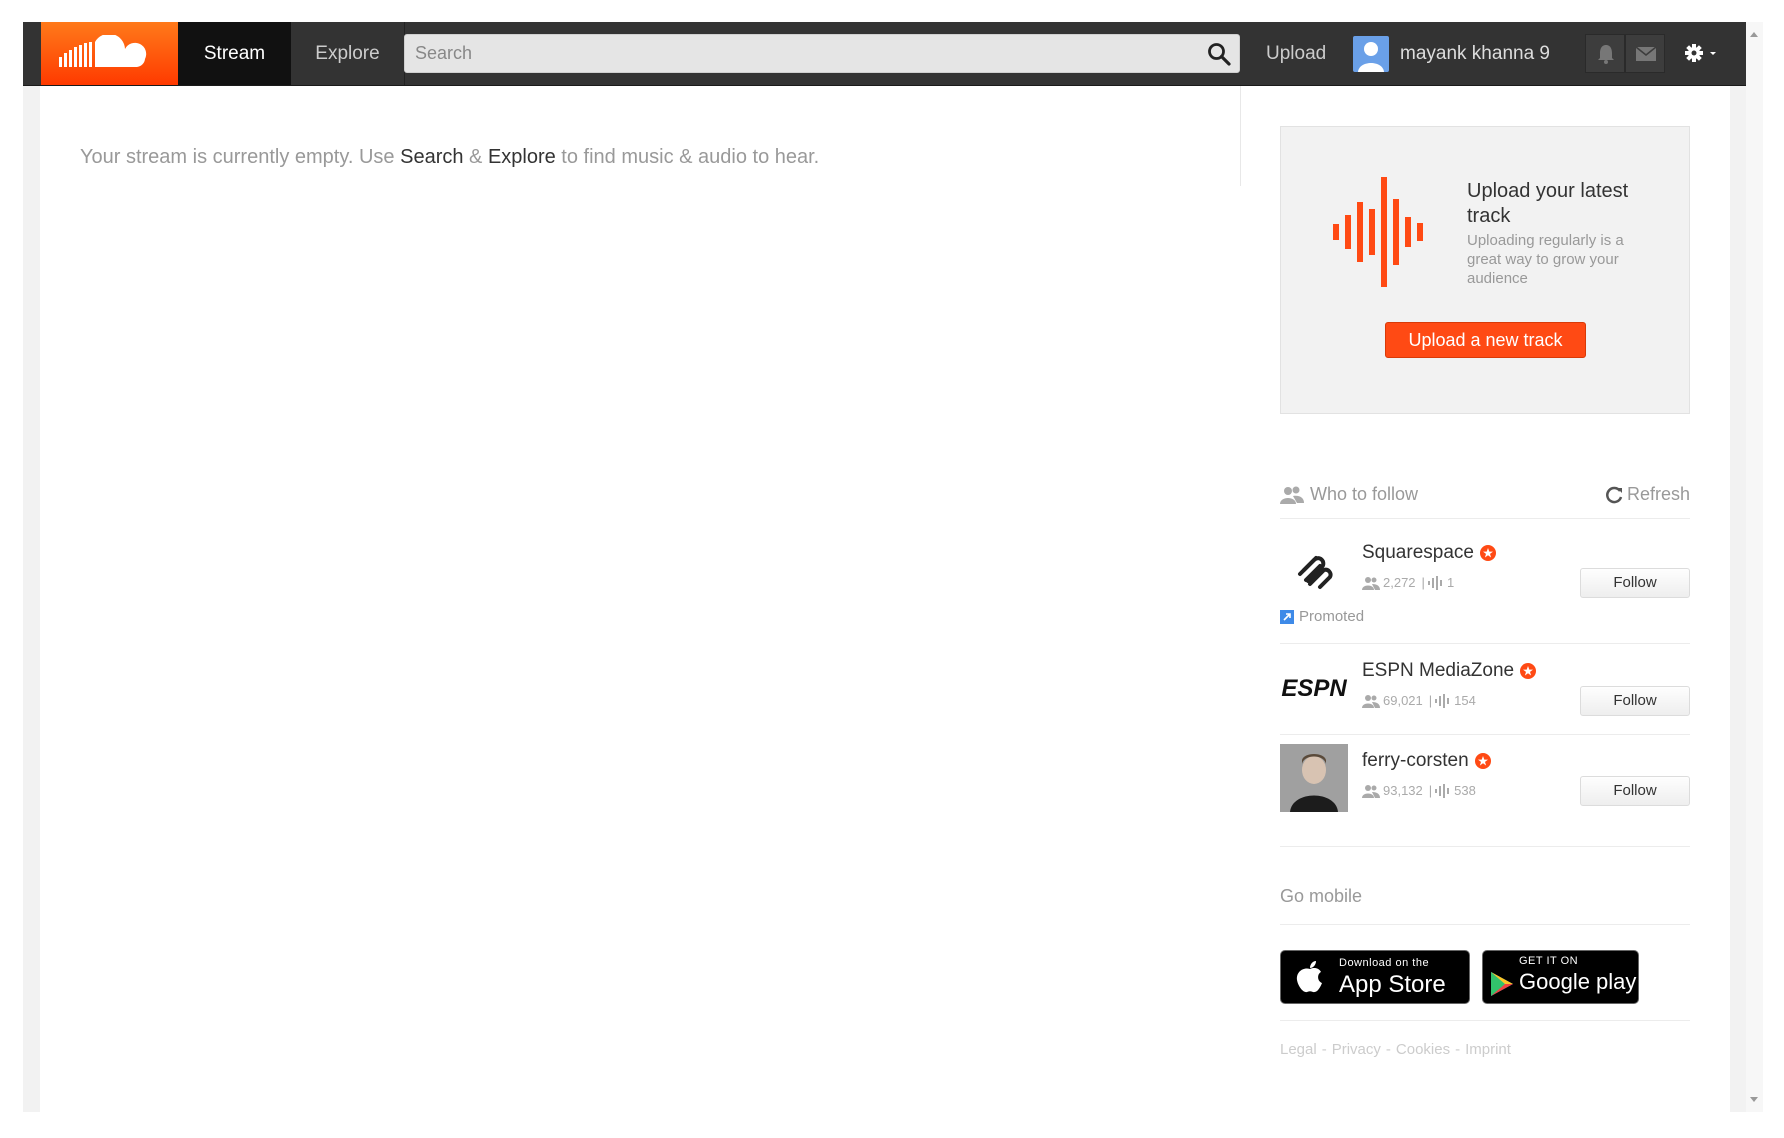 This screenshot has height=1138, width=1784. I want to click on google-play-badge: GET IT ON Google play, so click(1560, 977).